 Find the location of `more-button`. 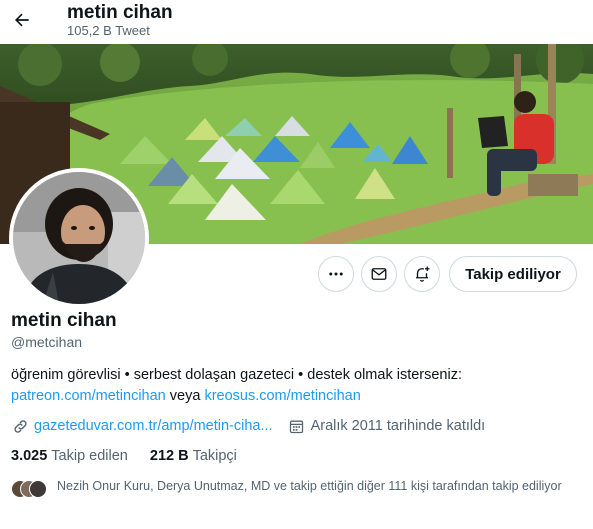

more-button is located at coordinates (336, 274).